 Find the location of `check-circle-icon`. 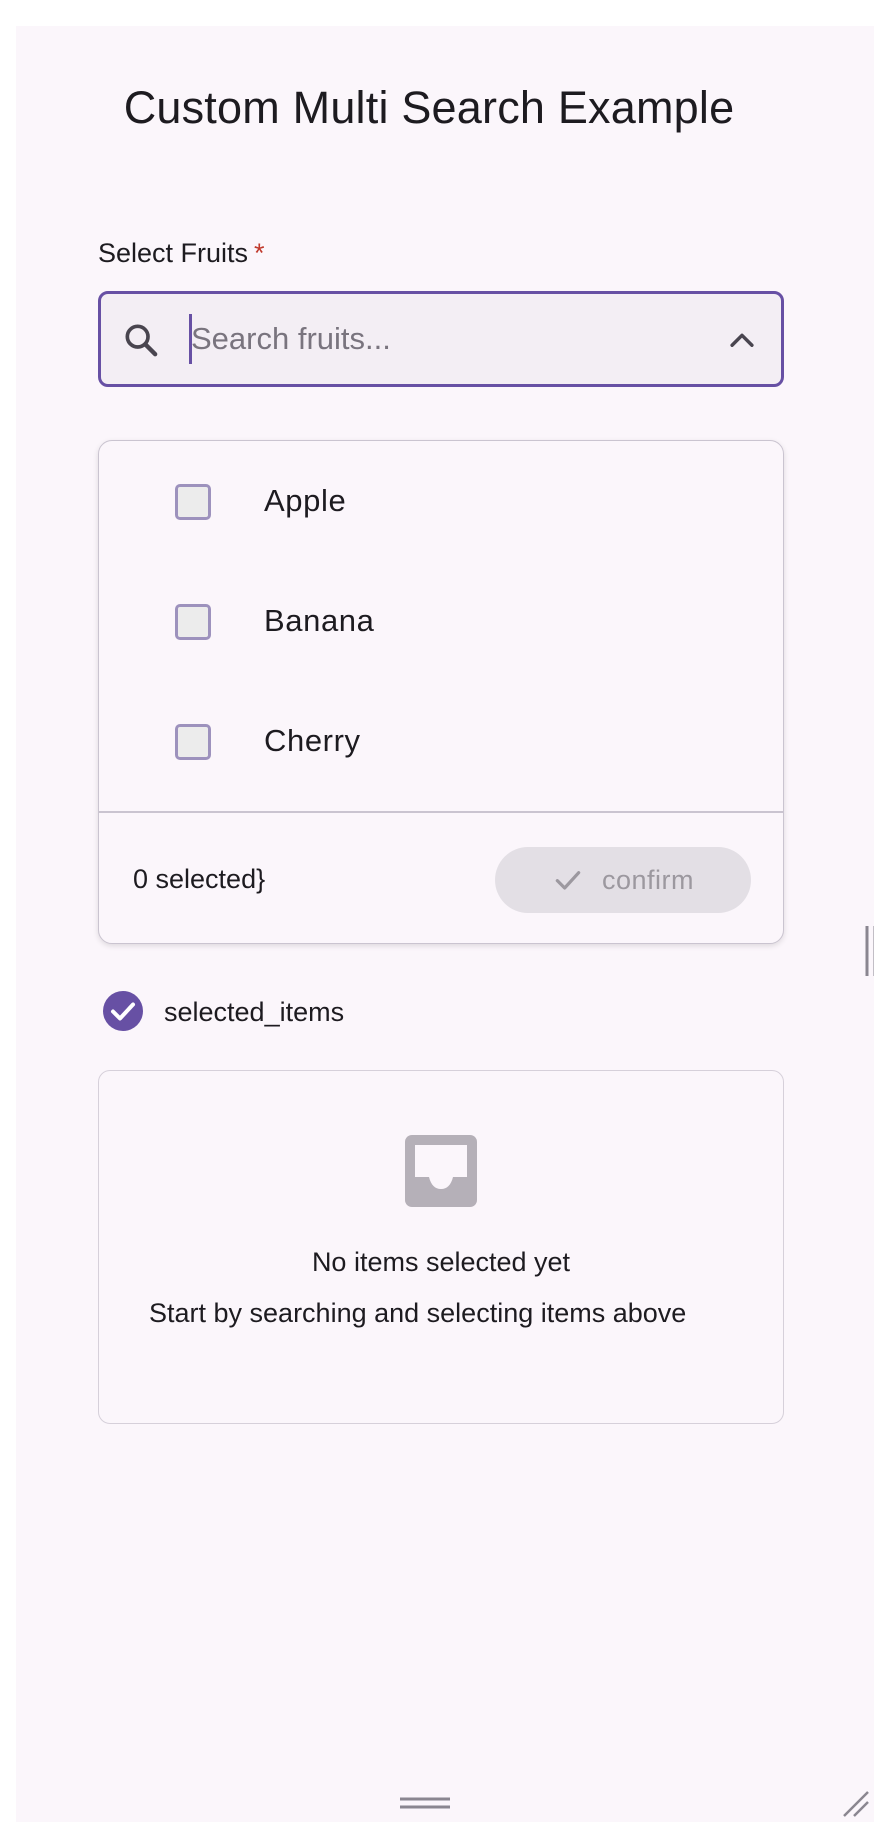

check-circle-icon is located at coordinates (123, 1011).